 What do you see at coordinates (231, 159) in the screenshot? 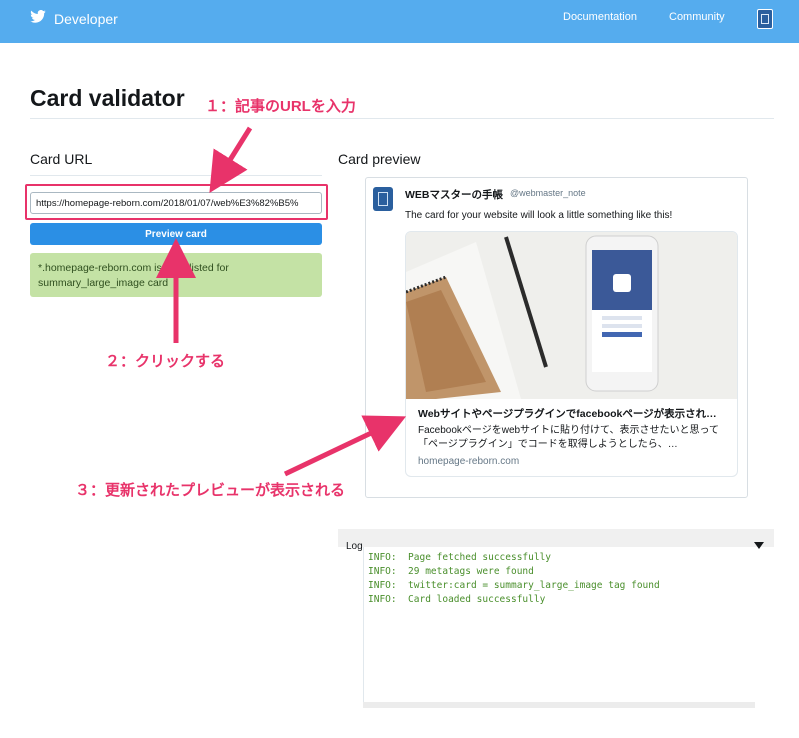
I see `arrow-step1` at bounding box center [231, 159].